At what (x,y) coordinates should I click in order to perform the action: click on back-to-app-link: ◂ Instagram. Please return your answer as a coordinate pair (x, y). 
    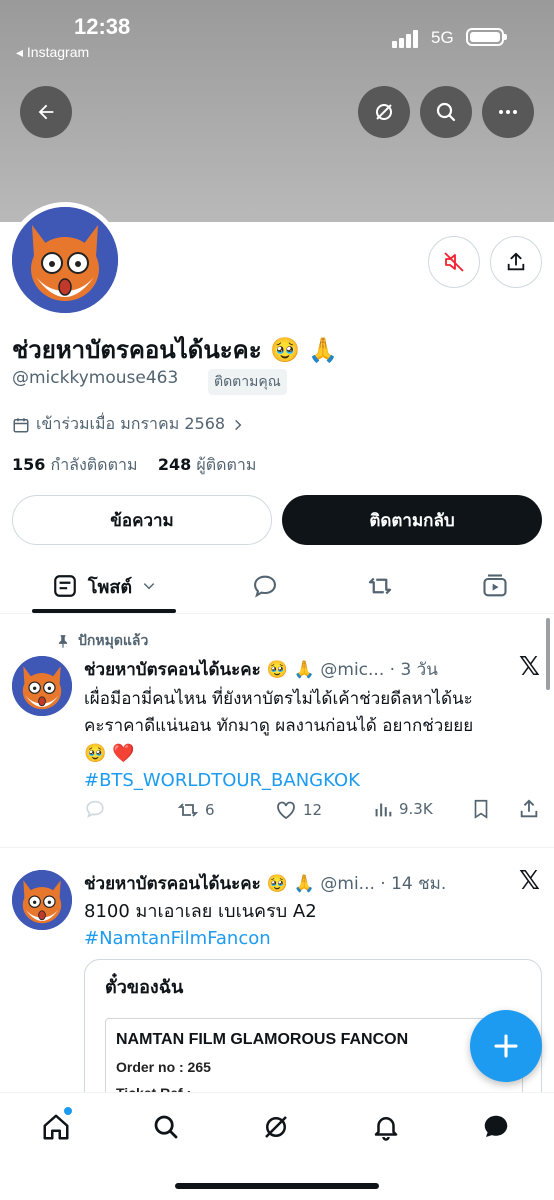
    Looking at the image, I should click on (52, 52).